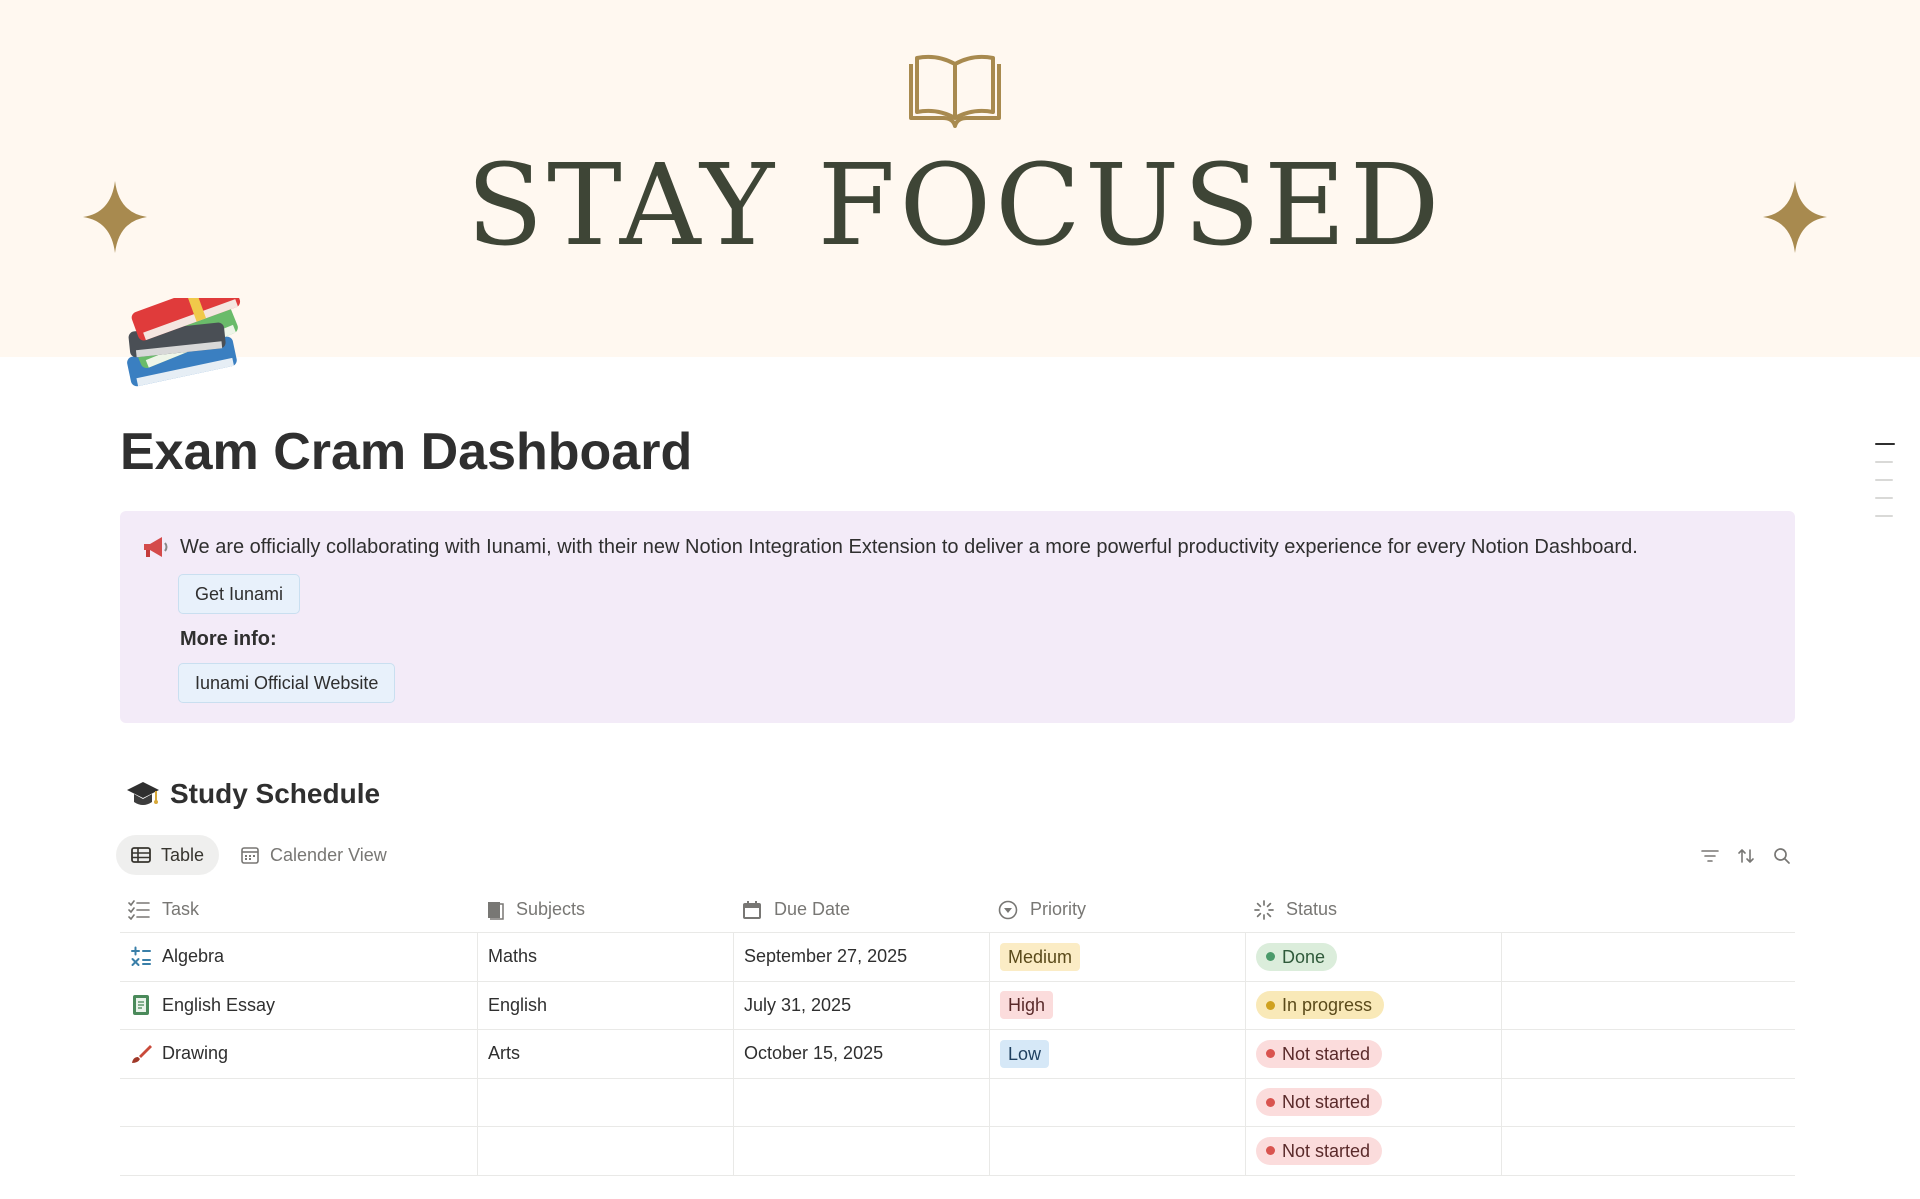  I want to click on search-button, so click(1782, 856).